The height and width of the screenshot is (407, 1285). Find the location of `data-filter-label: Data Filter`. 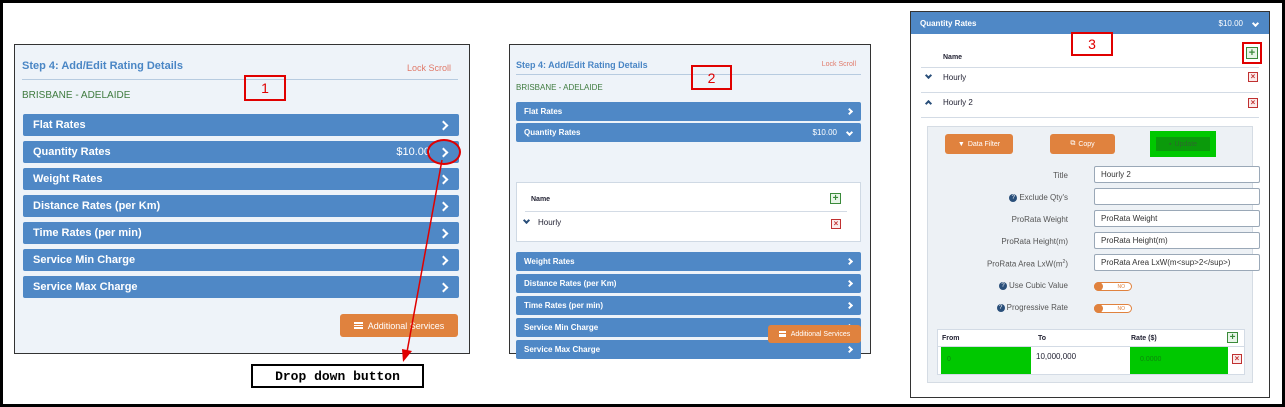

data-filter-label: Data Filter is located at coordinates (984, 144).